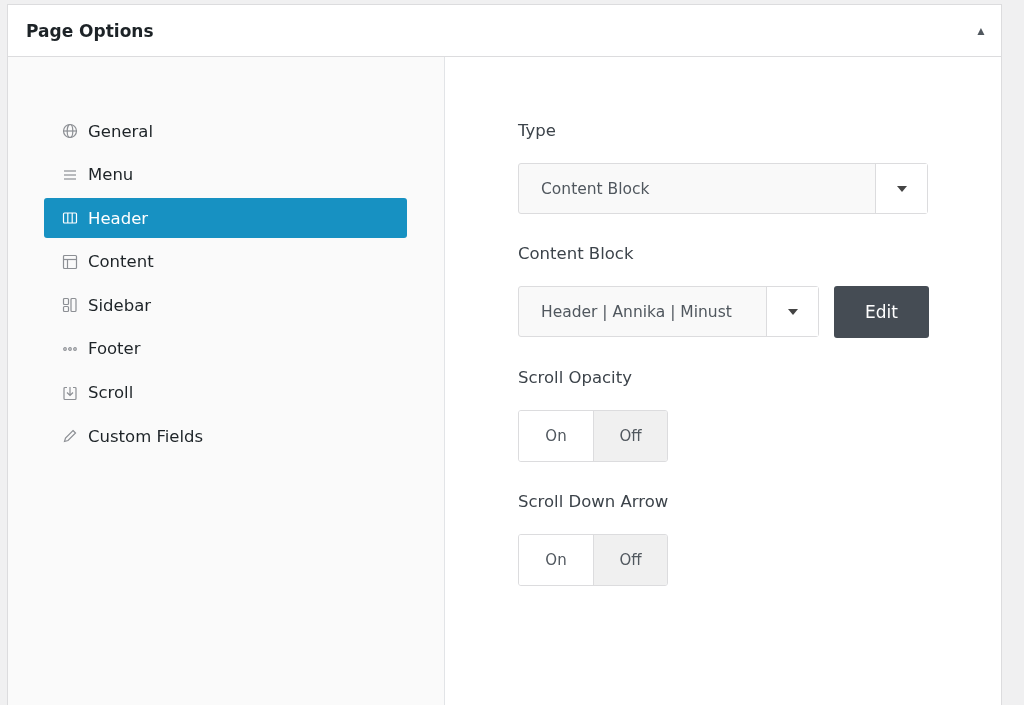 This screenshot has width=1024, height=705. What do you see at coordinates (70, 261) in the screenshot?
I see `layout-icon` at bounding box center [70, 261].